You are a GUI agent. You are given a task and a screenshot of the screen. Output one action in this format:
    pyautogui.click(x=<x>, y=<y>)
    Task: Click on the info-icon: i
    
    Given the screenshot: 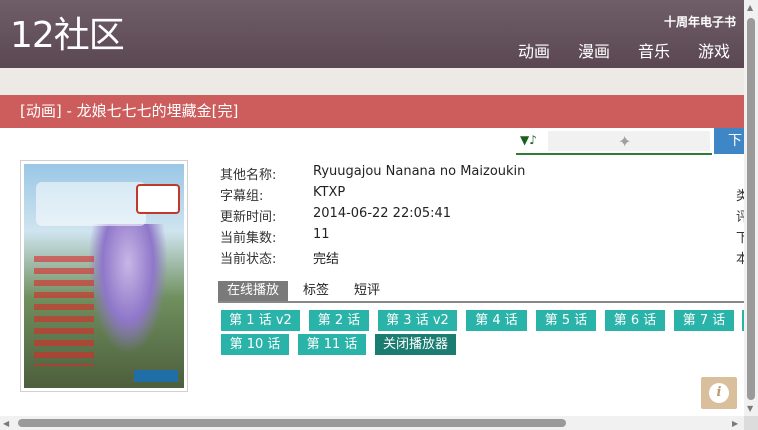 What is the action you would take?
    pyautogui.click(x=719, y=393)
    